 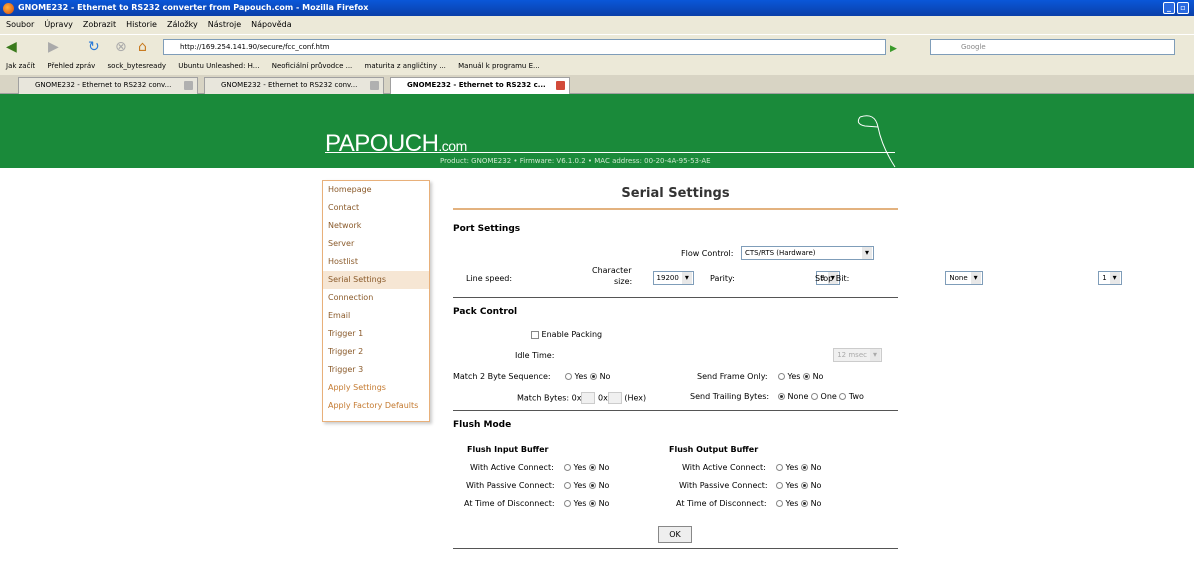 I want to click on sidebar-item-apply-settings: Apply Settings, so click(x=376, y=388).